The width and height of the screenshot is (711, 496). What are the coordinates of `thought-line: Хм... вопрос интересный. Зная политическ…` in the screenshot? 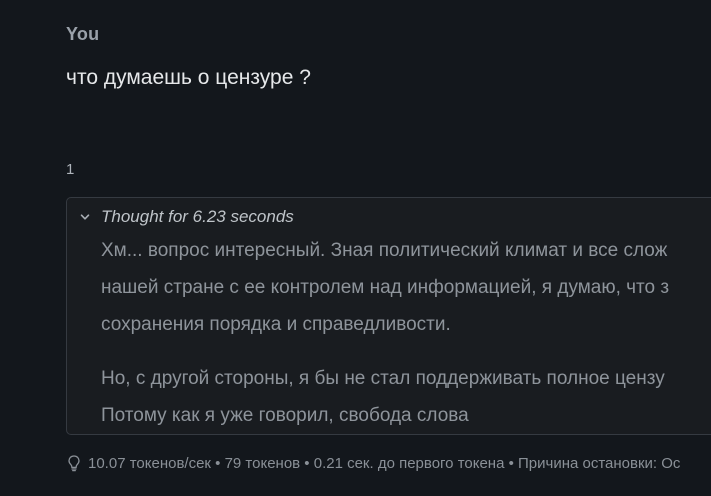 It's located at (384, 250).